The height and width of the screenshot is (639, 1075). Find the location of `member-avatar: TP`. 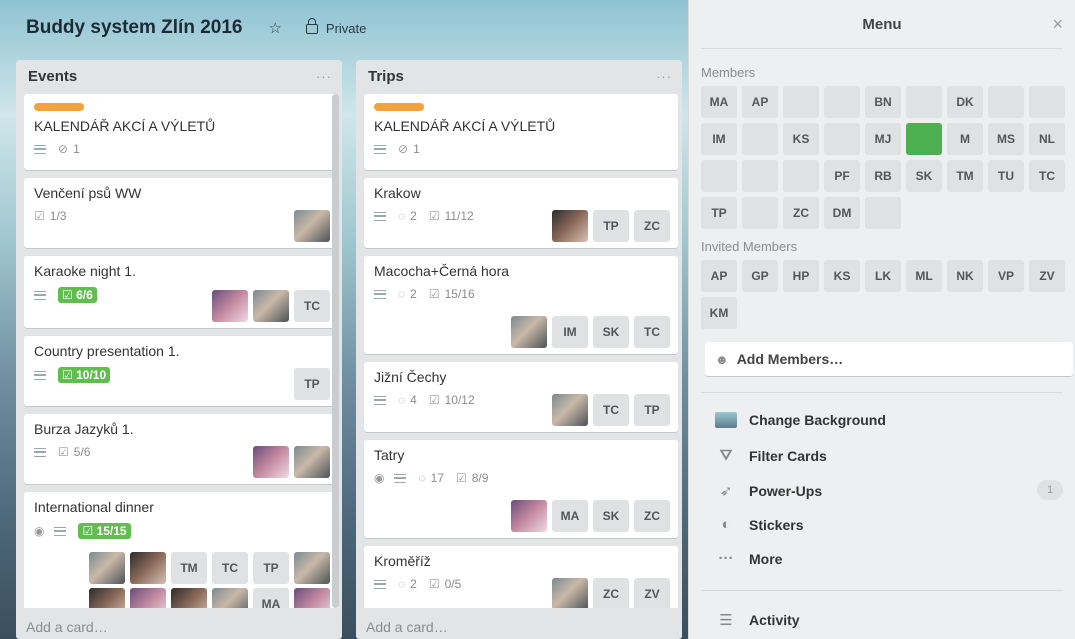

member-avatar: TP is located at coordinates (719, 213).